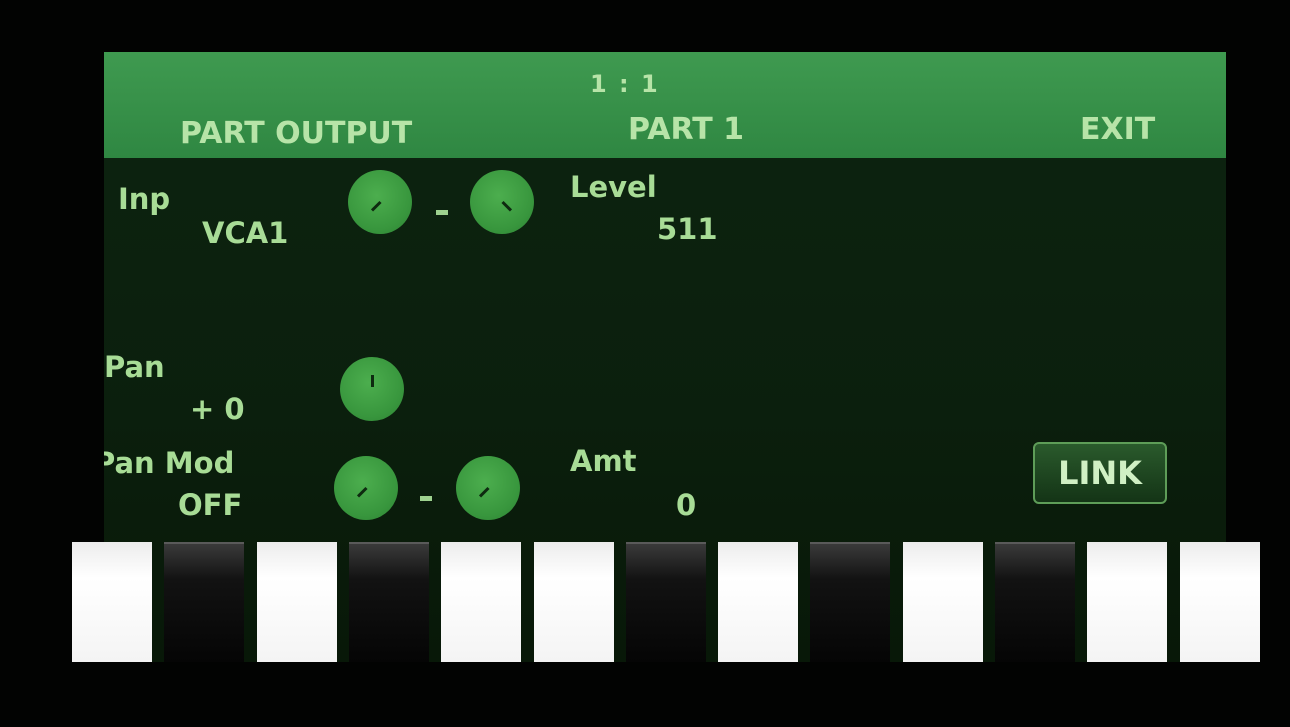 Image resolution: width=1290 pixels, height=727 pixels. Describe the element at coordinates (442, 212) in the screenshot. I see `dash-separator` at that location.